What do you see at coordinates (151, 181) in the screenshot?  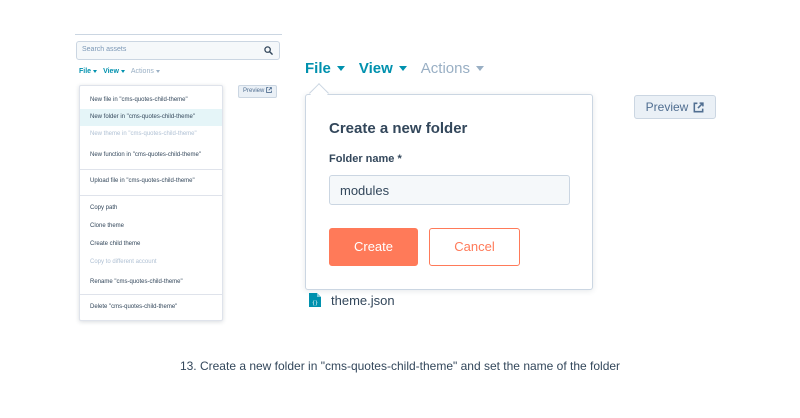 I see `menu-item-upload-file: Upload file in "cms-quotes-child-theme"` at bounding box center [151, 181].